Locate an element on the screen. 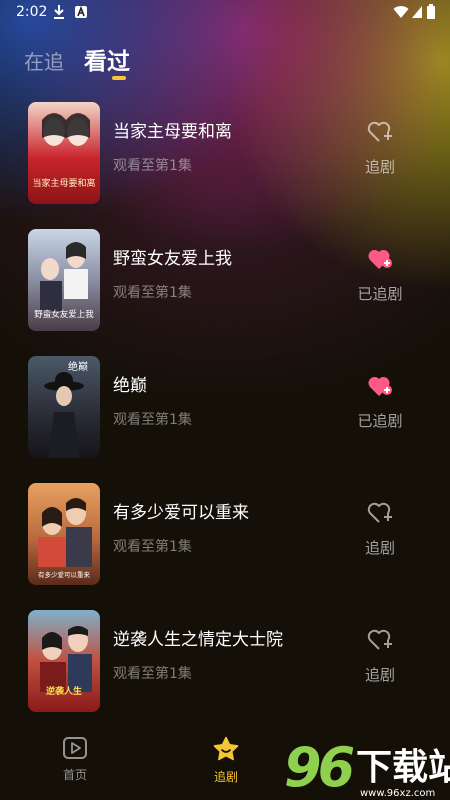 The image size is (450, 800). drama-poster: 逆袭人生 is located at coordinates (64, 661).